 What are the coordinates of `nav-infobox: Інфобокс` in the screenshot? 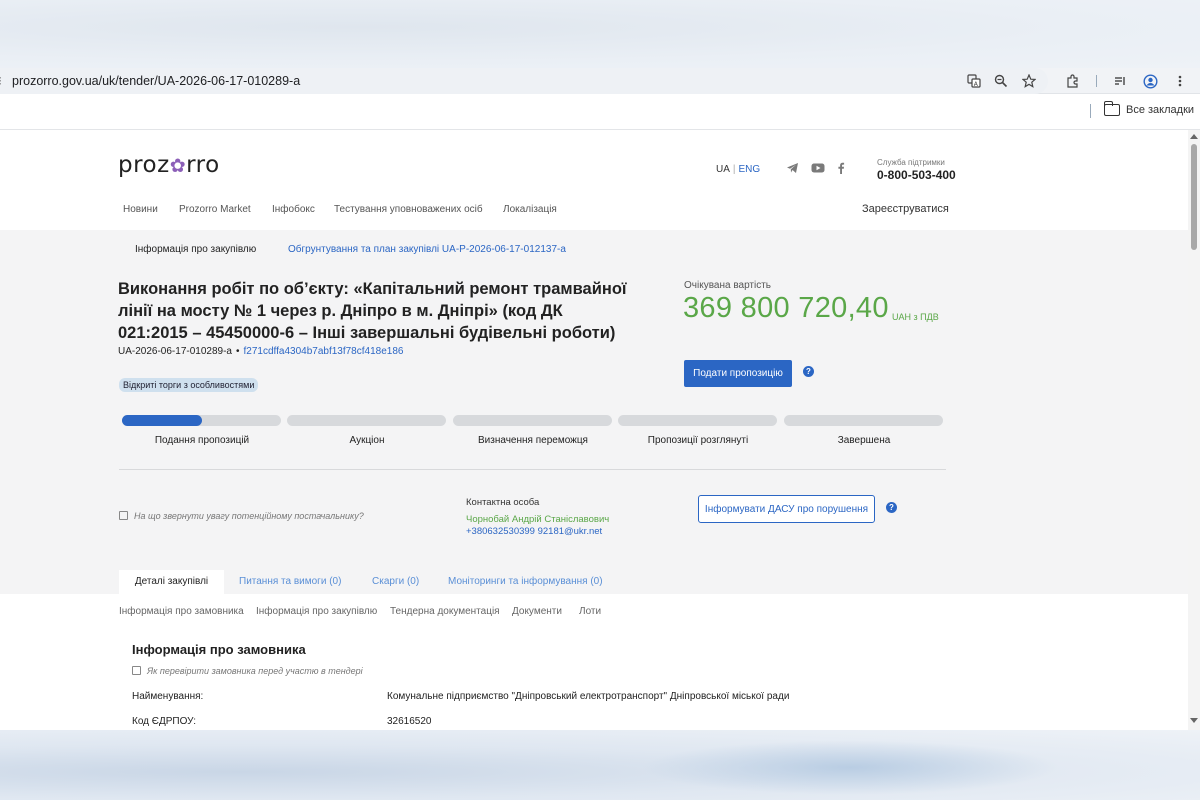 It's located at (293, 209).